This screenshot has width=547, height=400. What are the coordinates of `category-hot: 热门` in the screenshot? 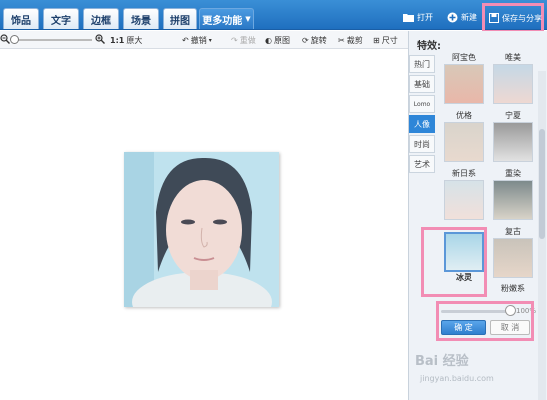 It's located at (422, 64).